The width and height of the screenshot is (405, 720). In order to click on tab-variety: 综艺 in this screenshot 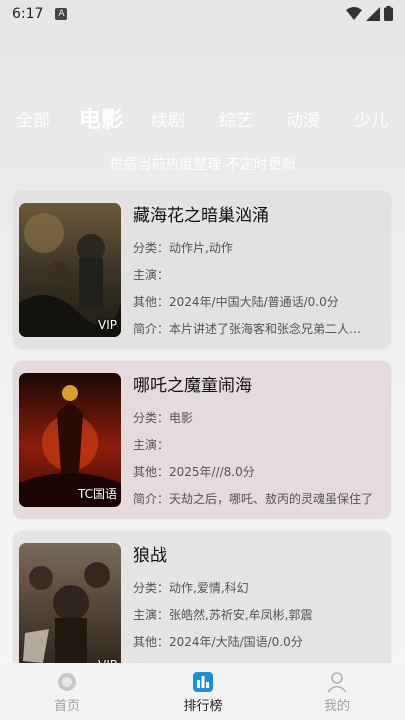, I will do `click(236, 118)`.